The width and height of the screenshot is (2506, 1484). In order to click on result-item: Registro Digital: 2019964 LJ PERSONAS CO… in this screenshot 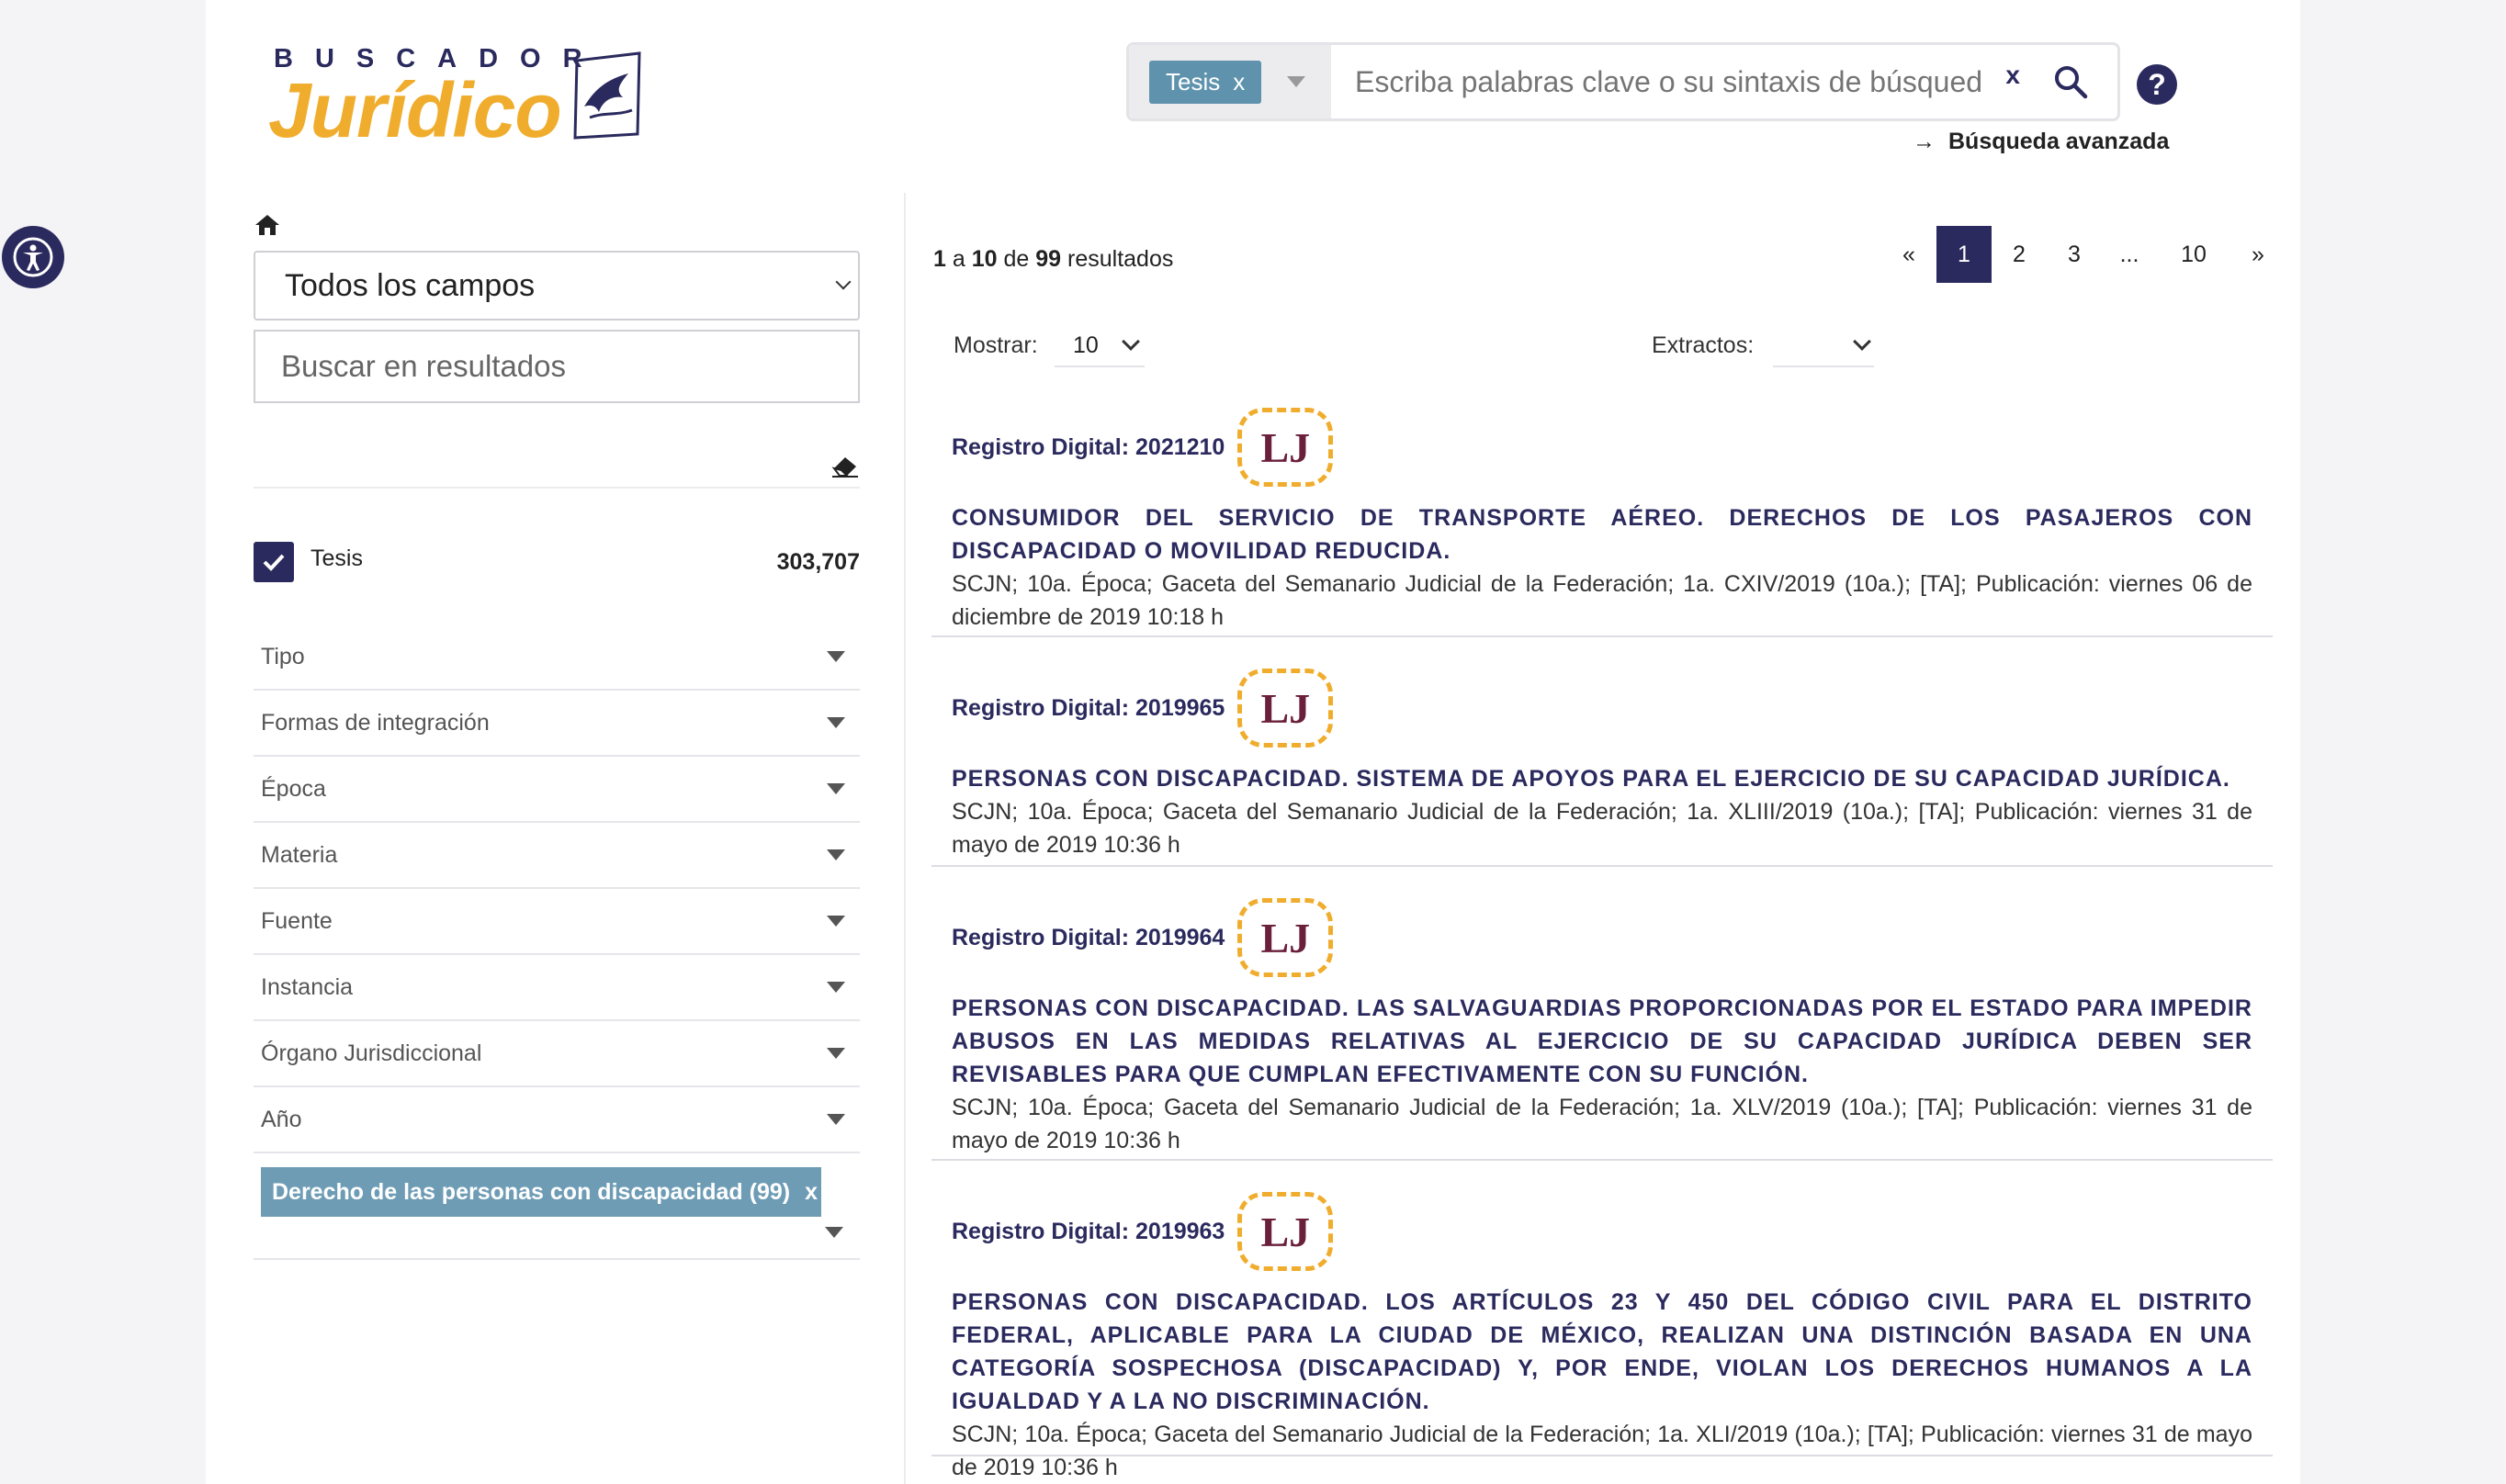, I will do `click(1602, 1028)`.